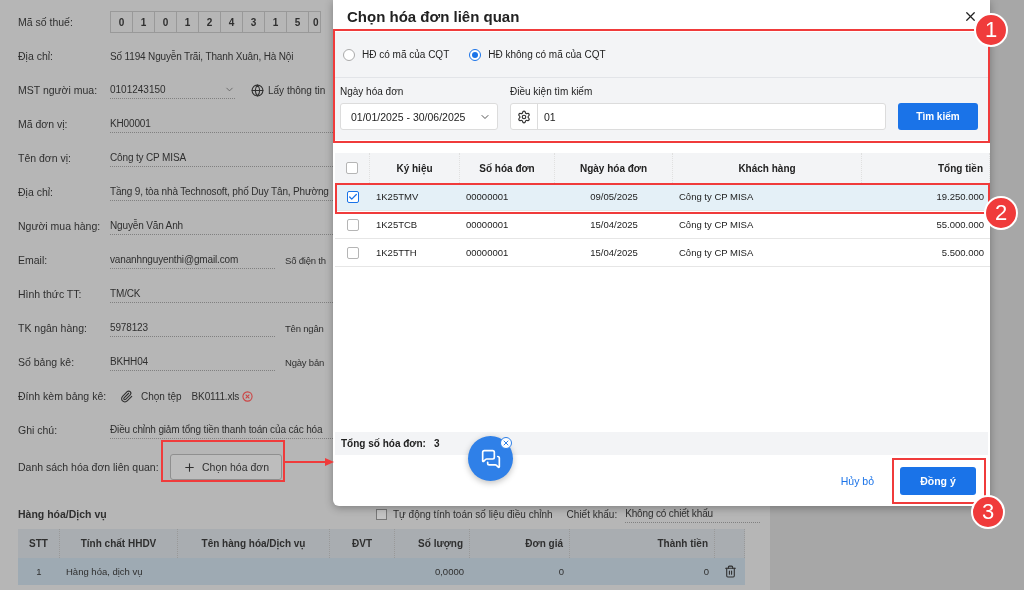  Describe the element at coordinates (730, 571) in the screenshot. I see `trash-icon` at that location.